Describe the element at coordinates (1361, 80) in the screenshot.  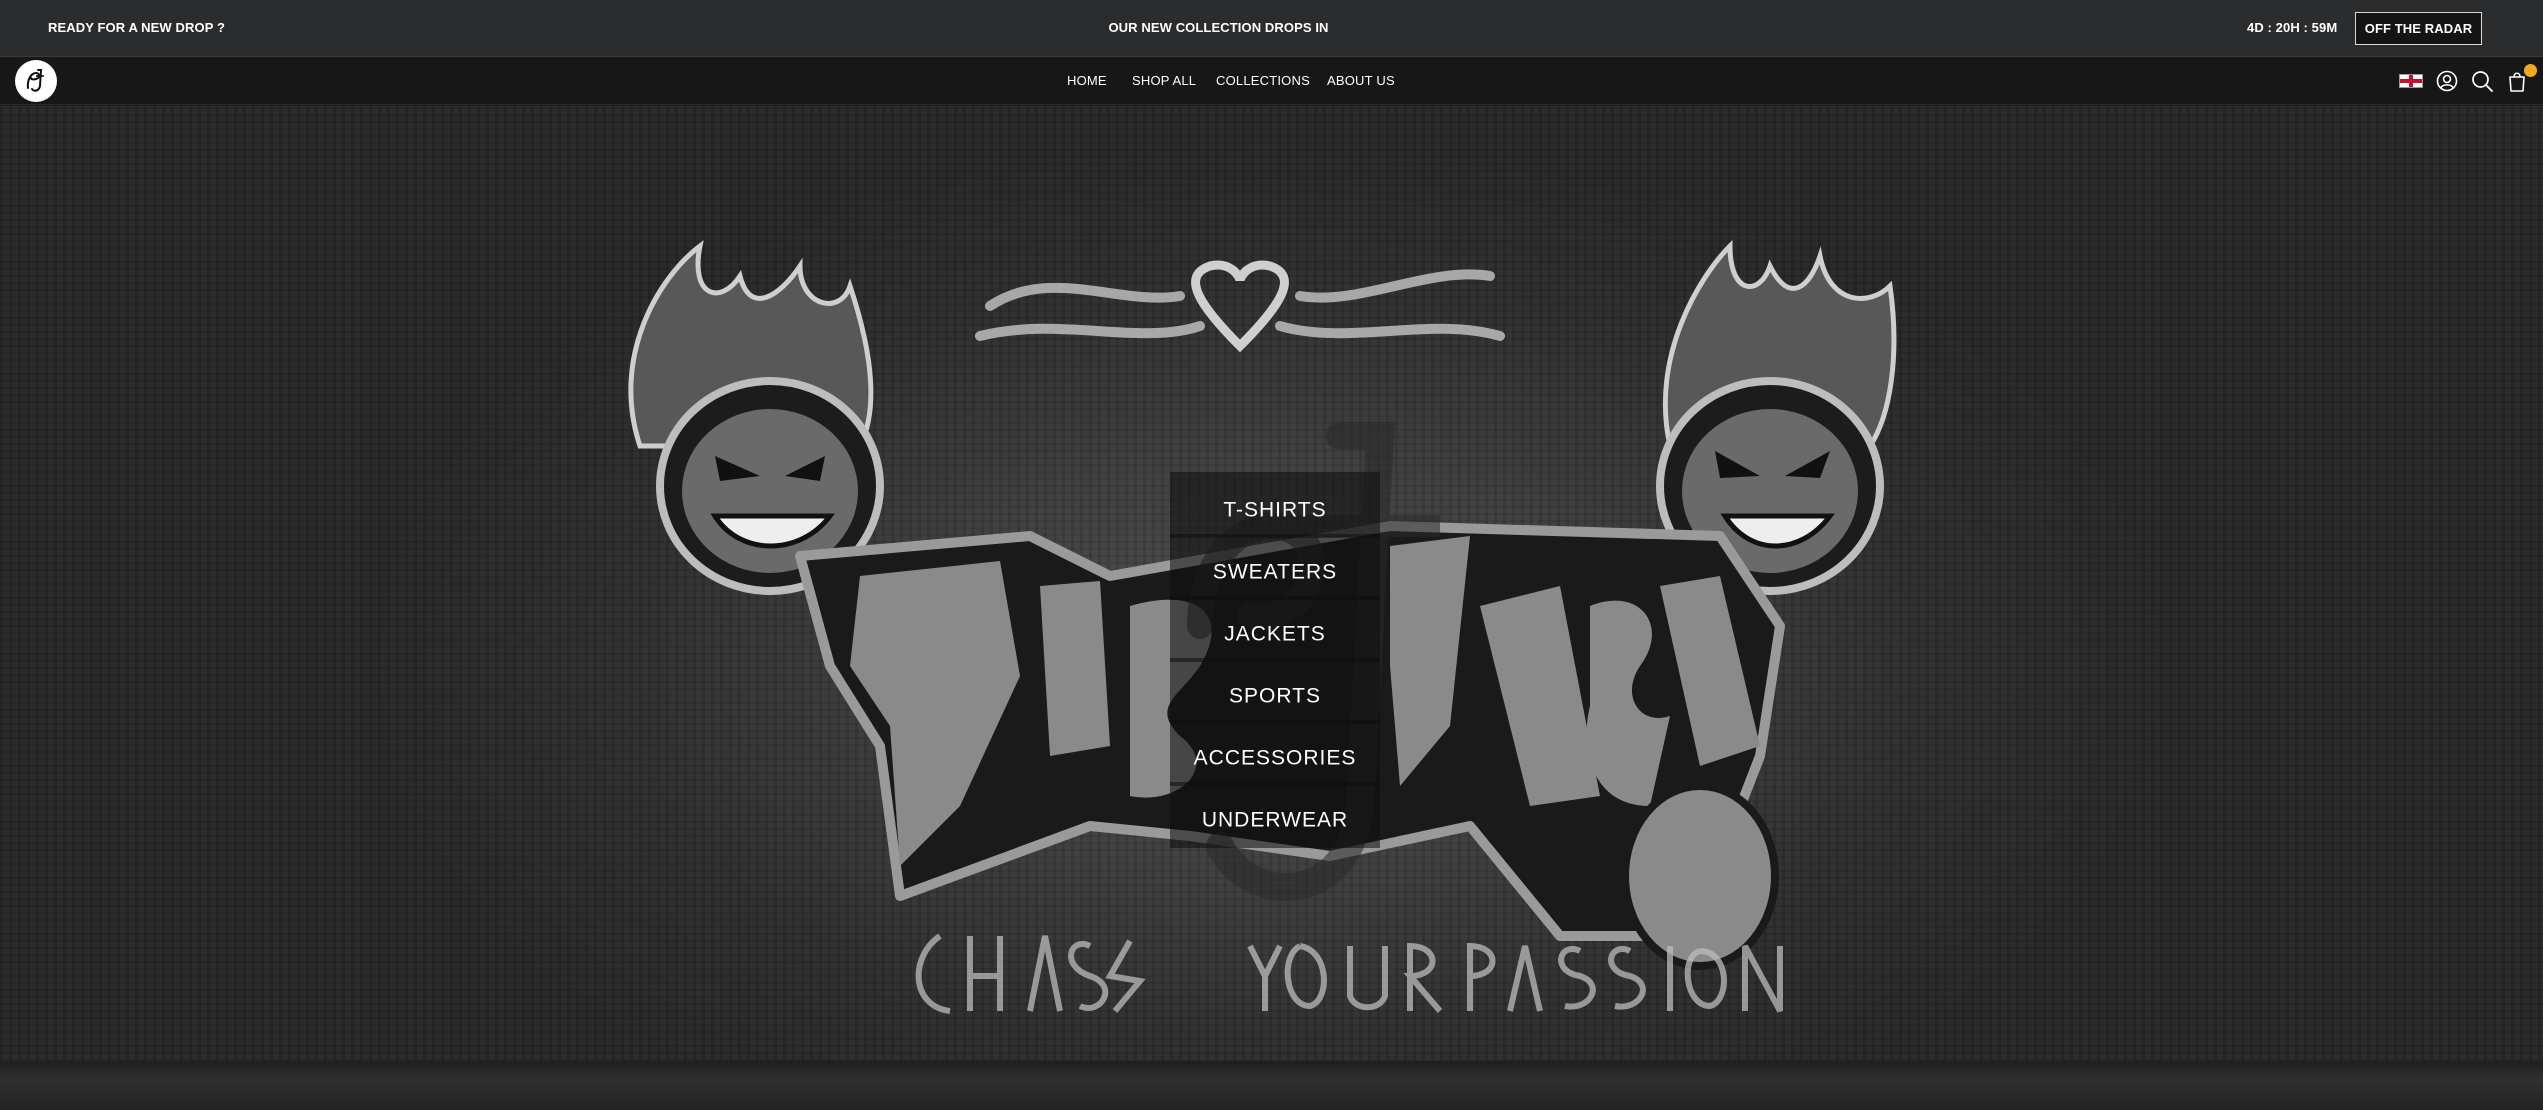
I see `nav-about-us: ABOUT US` at that location.